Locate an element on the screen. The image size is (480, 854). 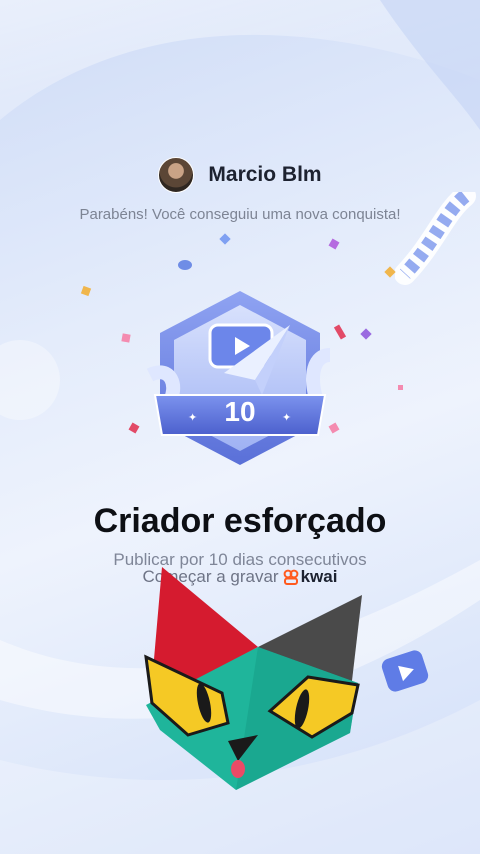
avatar is located at coordinates (176, 175).